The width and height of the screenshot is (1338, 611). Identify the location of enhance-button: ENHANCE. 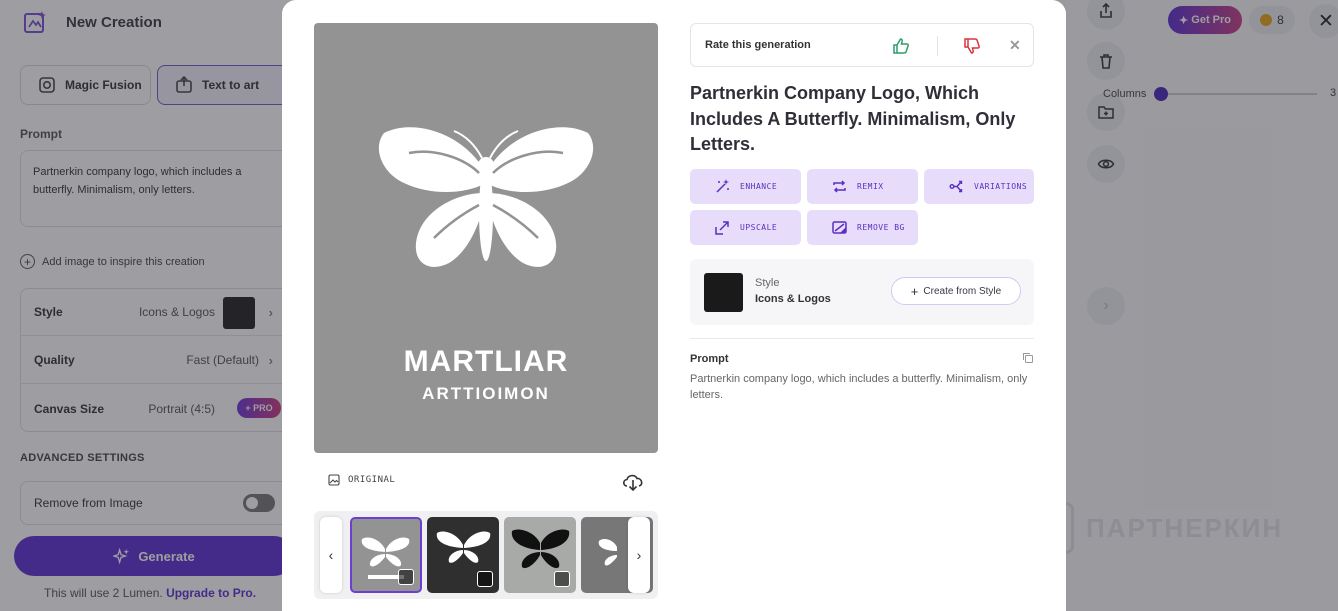
(745, 186).